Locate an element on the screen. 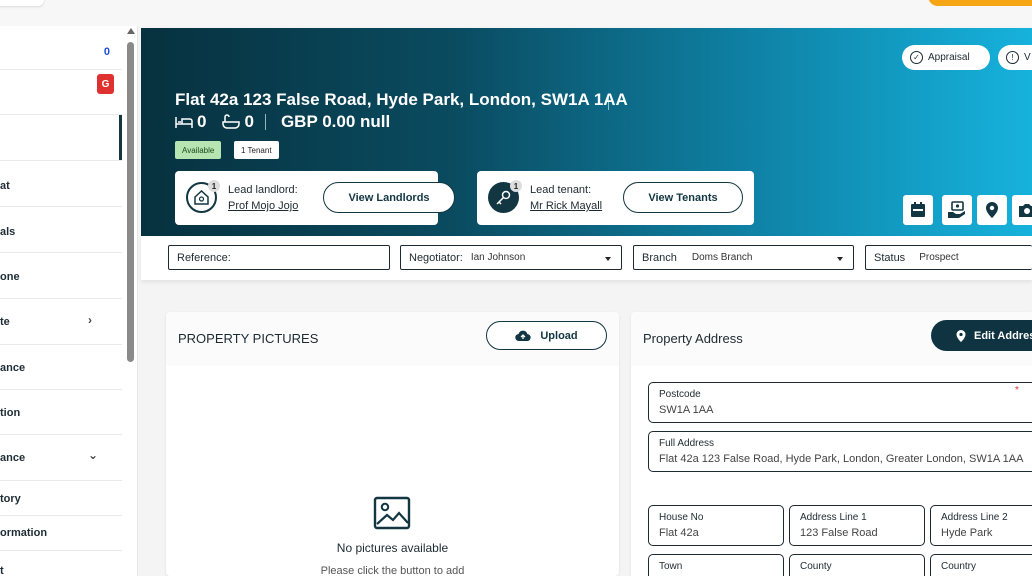 The image size is (1032, 576). county-field: County is located at coordinates (857, 565).